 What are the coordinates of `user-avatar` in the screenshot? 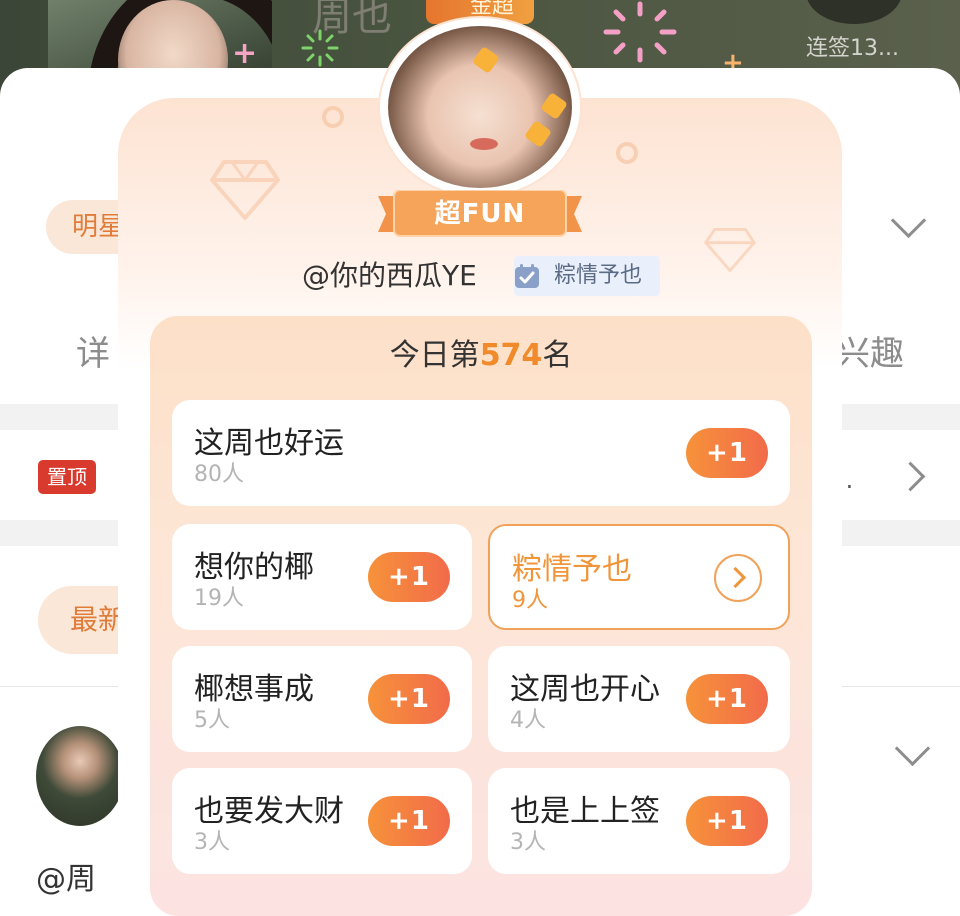 It's located at (480, 107).